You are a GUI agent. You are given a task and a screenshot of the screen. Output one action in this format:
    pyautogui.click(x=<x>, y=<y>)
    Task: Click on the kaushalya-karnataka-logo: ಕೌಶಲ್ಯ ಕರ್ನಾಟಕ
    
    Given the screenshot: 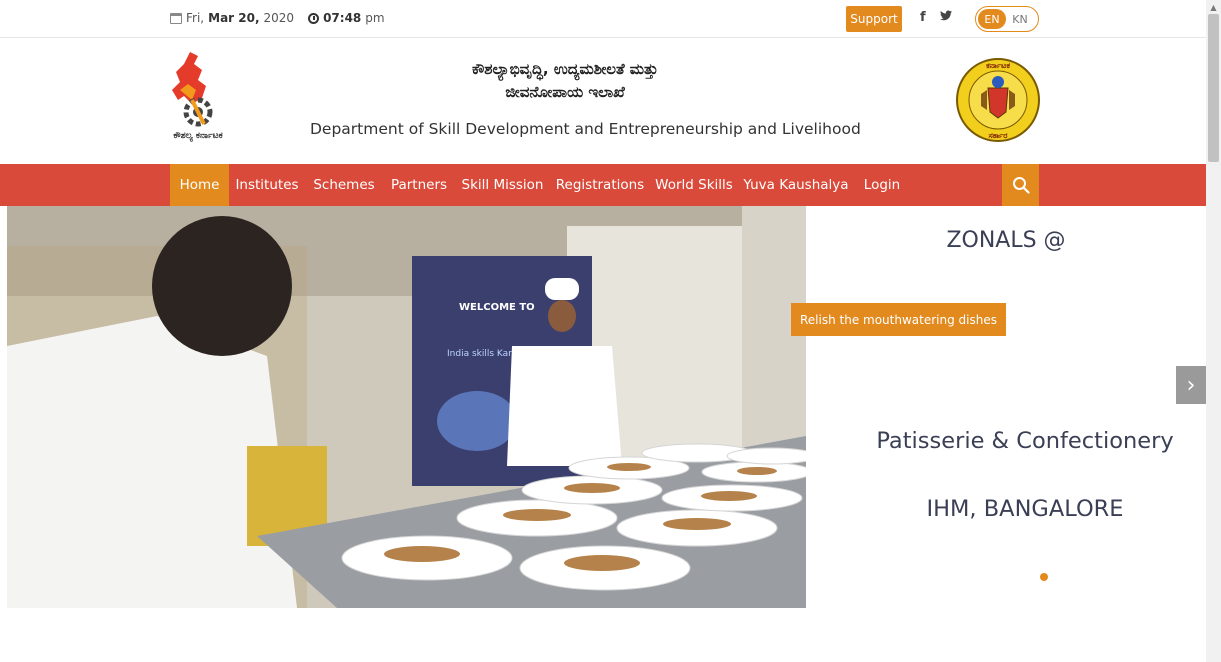 What is the action you would take?
    pyautogui.click(x=198, y=100)
    